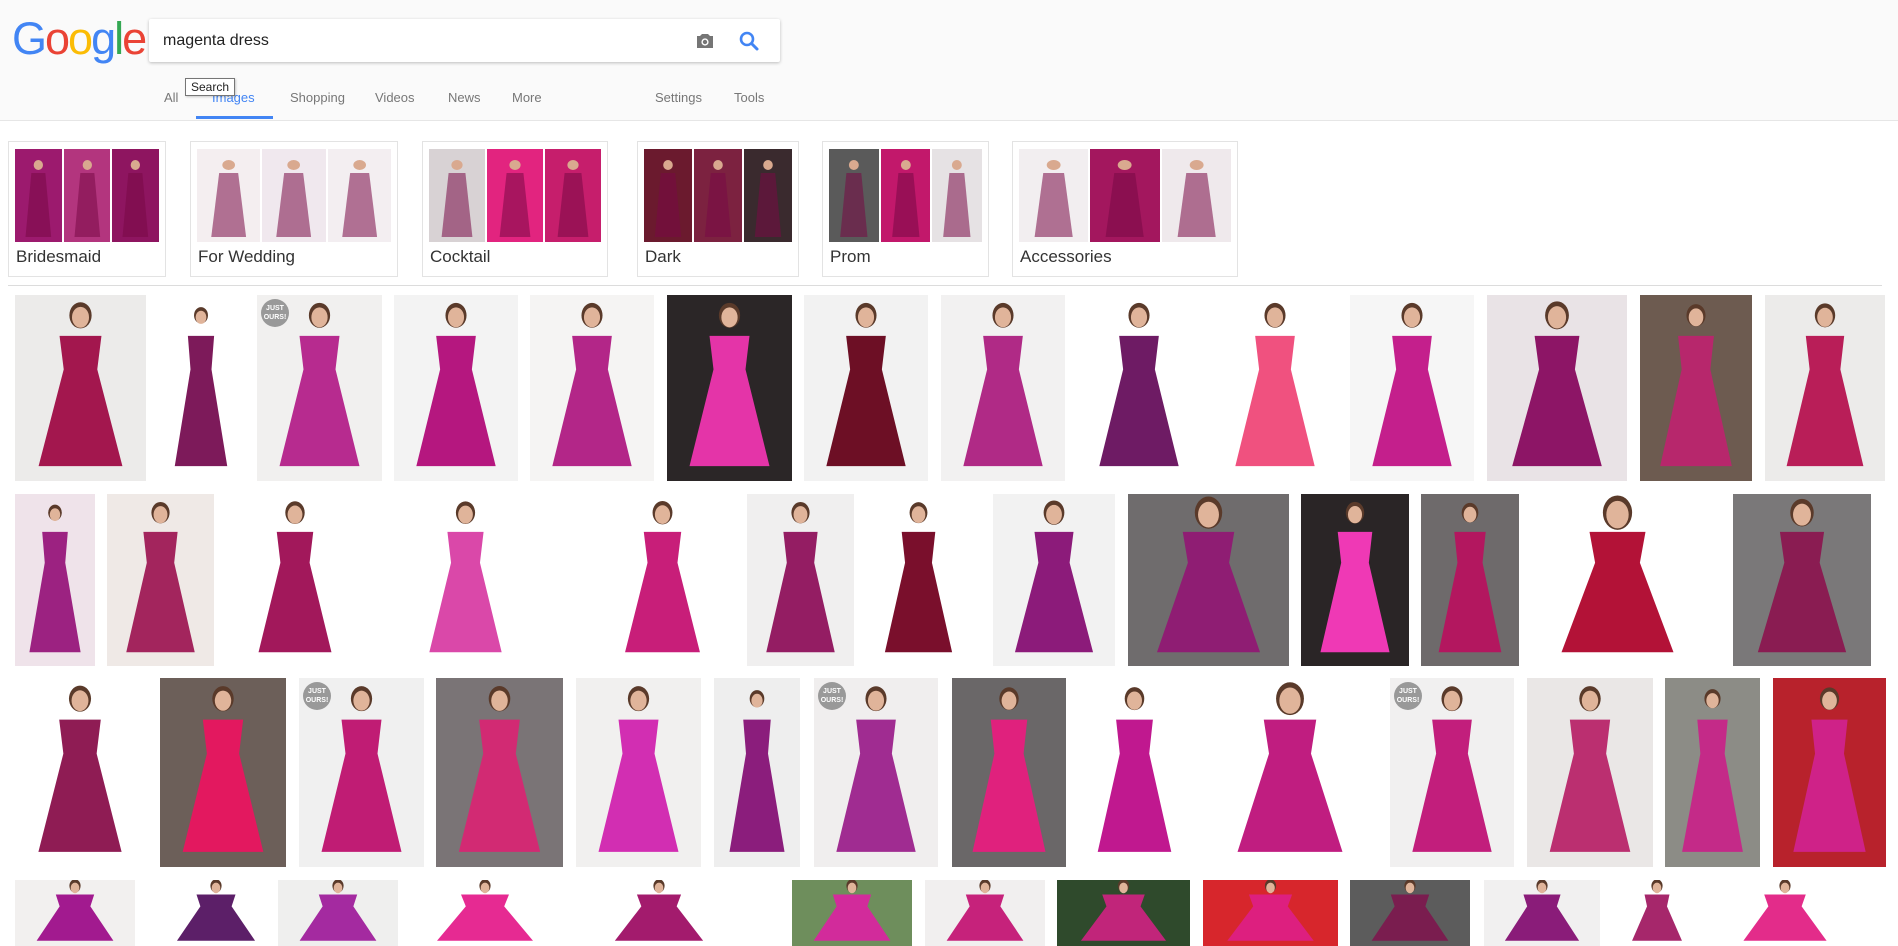  Describe the element at coordinates (705, 41) in the screenshot. I see `camera-icon` at that location.